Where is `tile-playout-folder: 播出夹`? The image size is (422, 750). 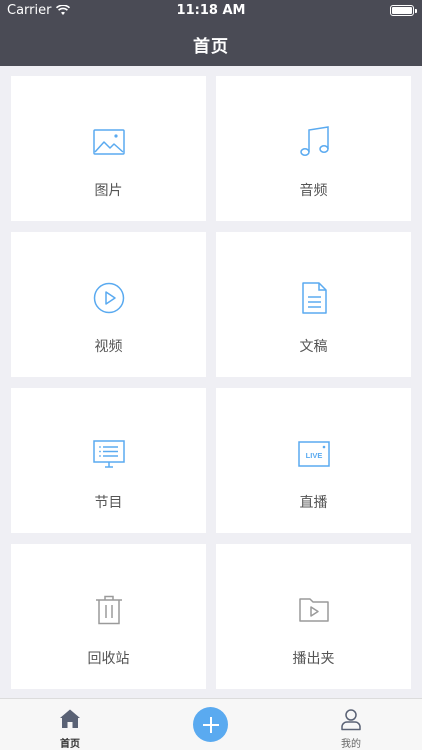 tile-playout-folder: 播出夹 is located at coordinates (313, 616).